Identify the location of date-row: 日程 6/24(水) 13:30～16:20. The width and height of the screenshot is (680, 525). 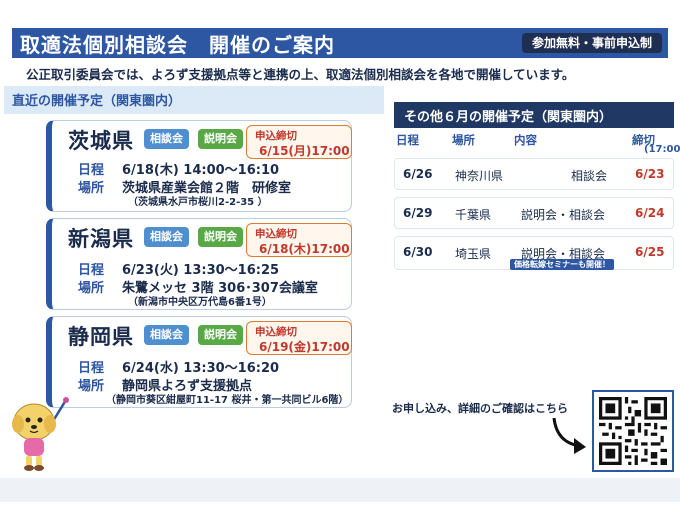
(178, 366).